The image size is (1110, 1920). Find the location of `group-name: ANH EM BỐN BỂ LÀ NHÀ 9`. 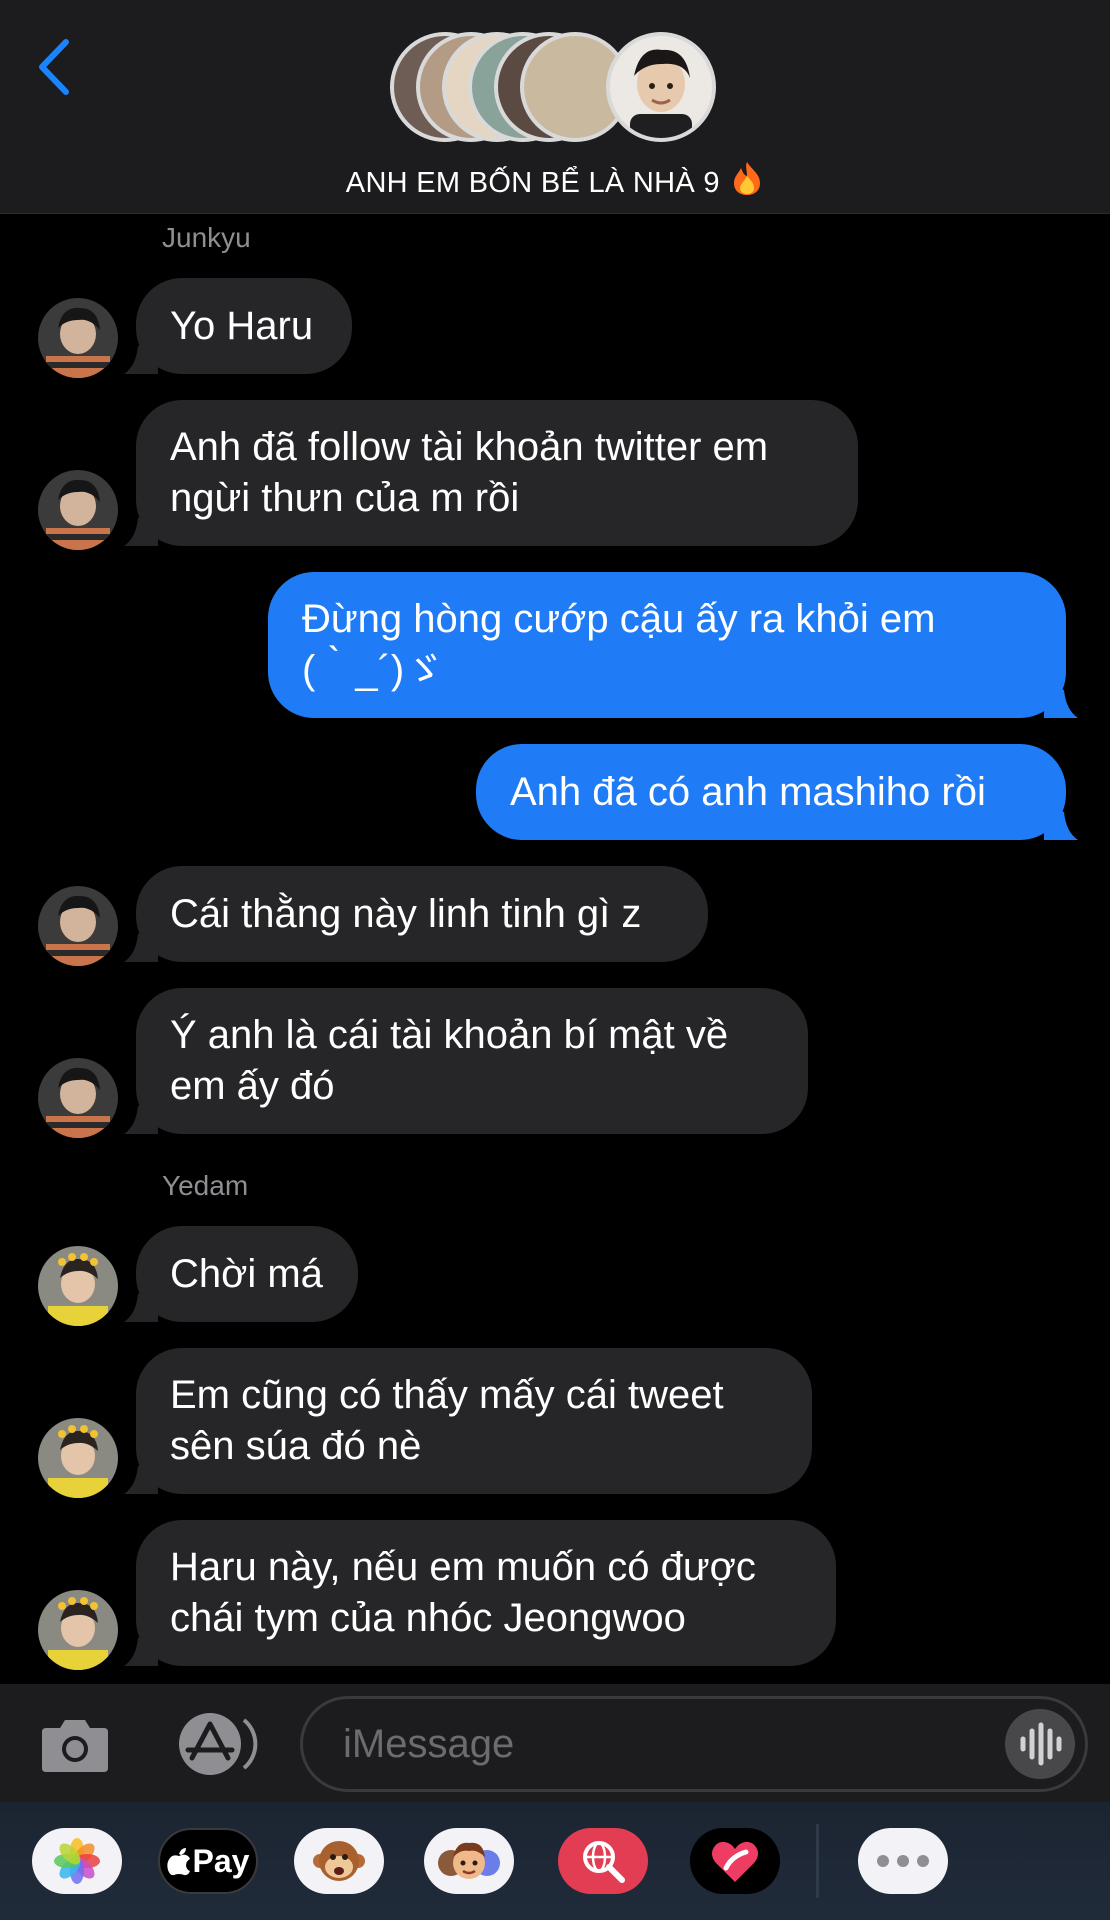

group-name: ANH EM BỐN BỂ LÀ NHÀ 9 is located at coordinates (532, 183).